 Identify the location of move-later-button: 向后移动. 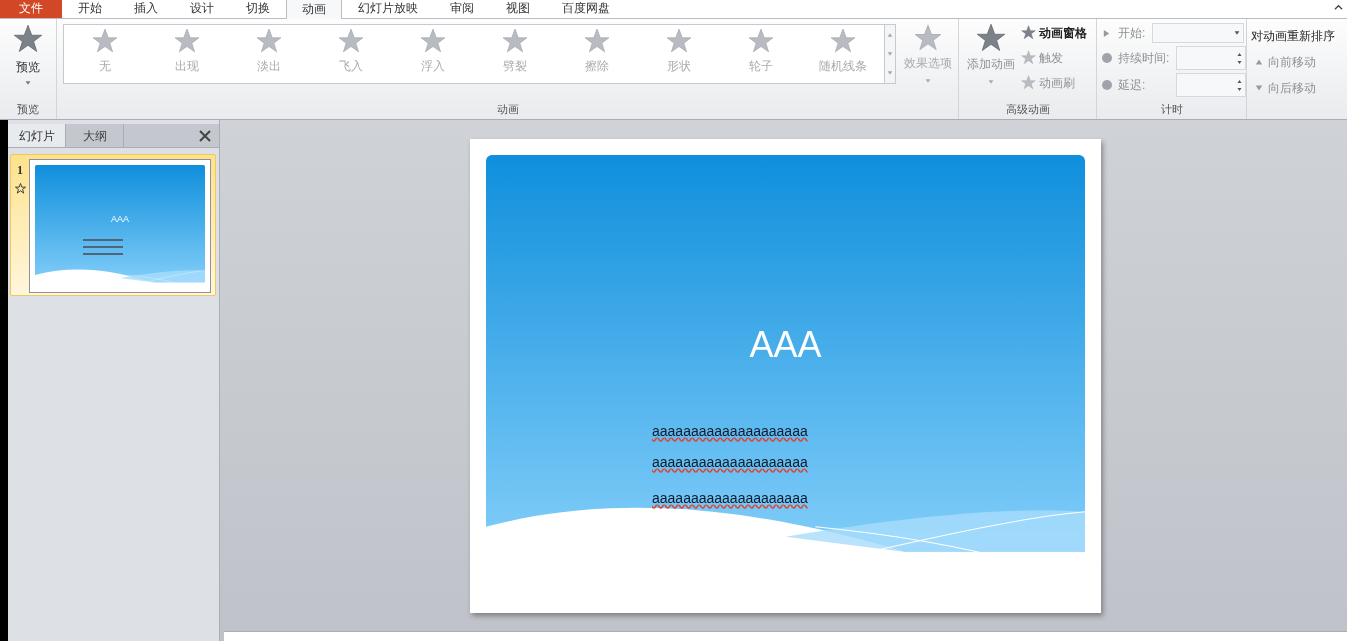
(1299, 88).